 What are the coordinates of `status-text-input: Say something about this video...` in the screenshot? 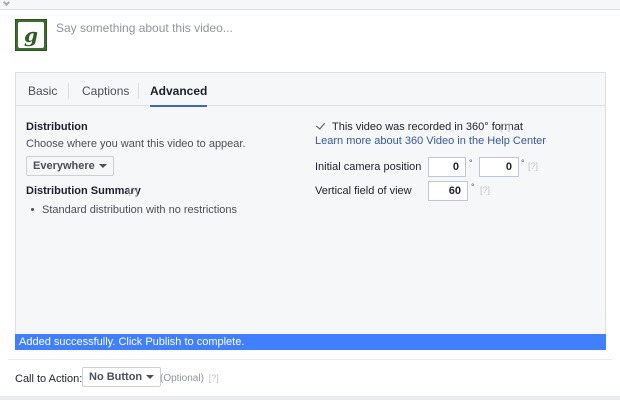 It's located at (144, 28).